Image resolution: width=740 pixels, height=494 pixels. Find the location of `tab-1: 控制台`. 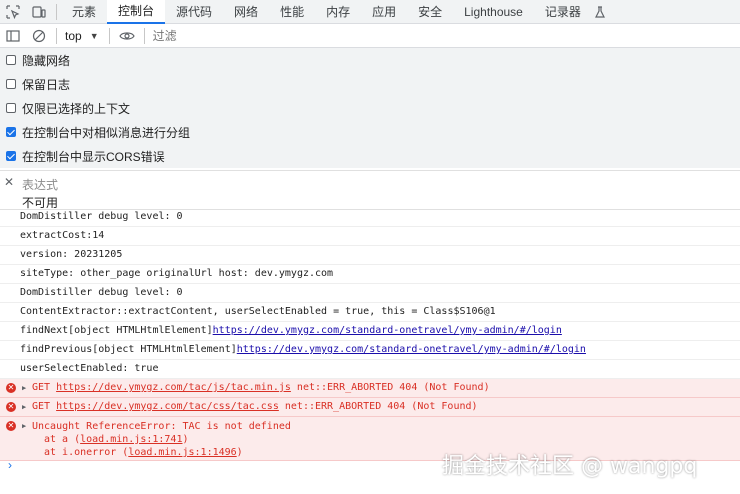

tab-1: 控制台 is located at coordinates (136, 12).